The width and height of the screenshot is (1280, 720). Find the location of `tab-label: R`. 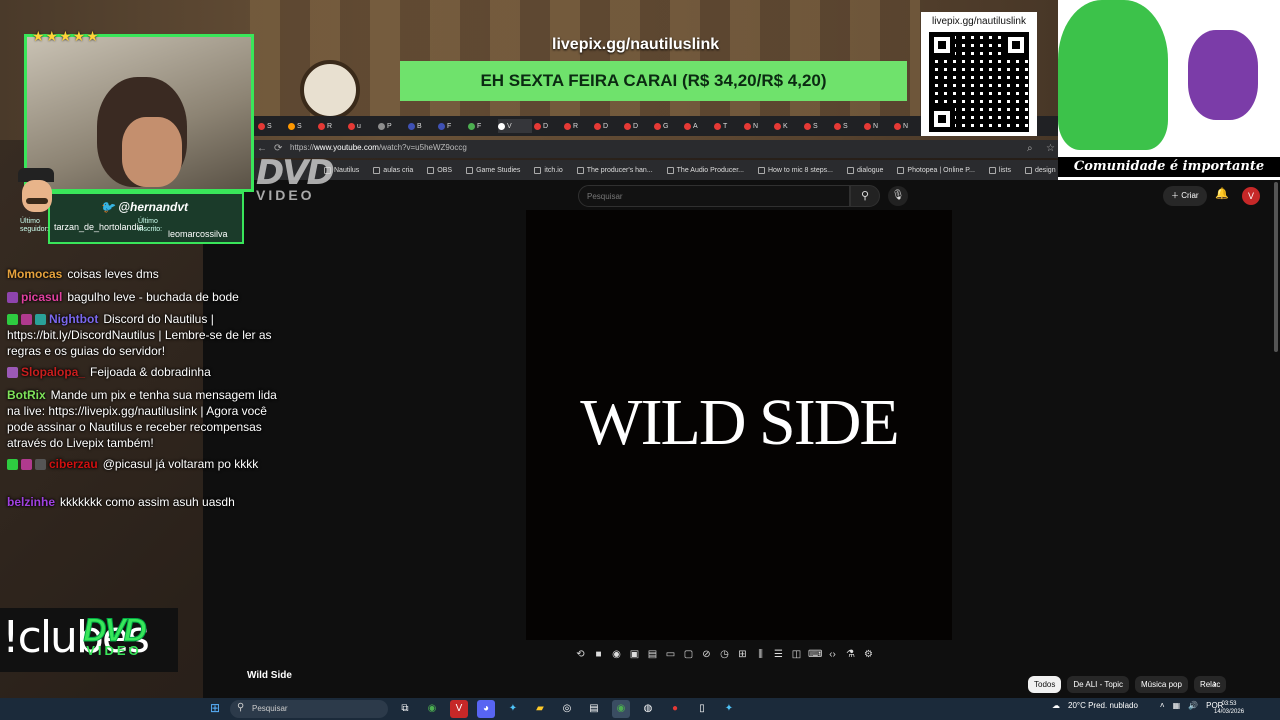

tab-label: R is located at coordinates (576, 126).